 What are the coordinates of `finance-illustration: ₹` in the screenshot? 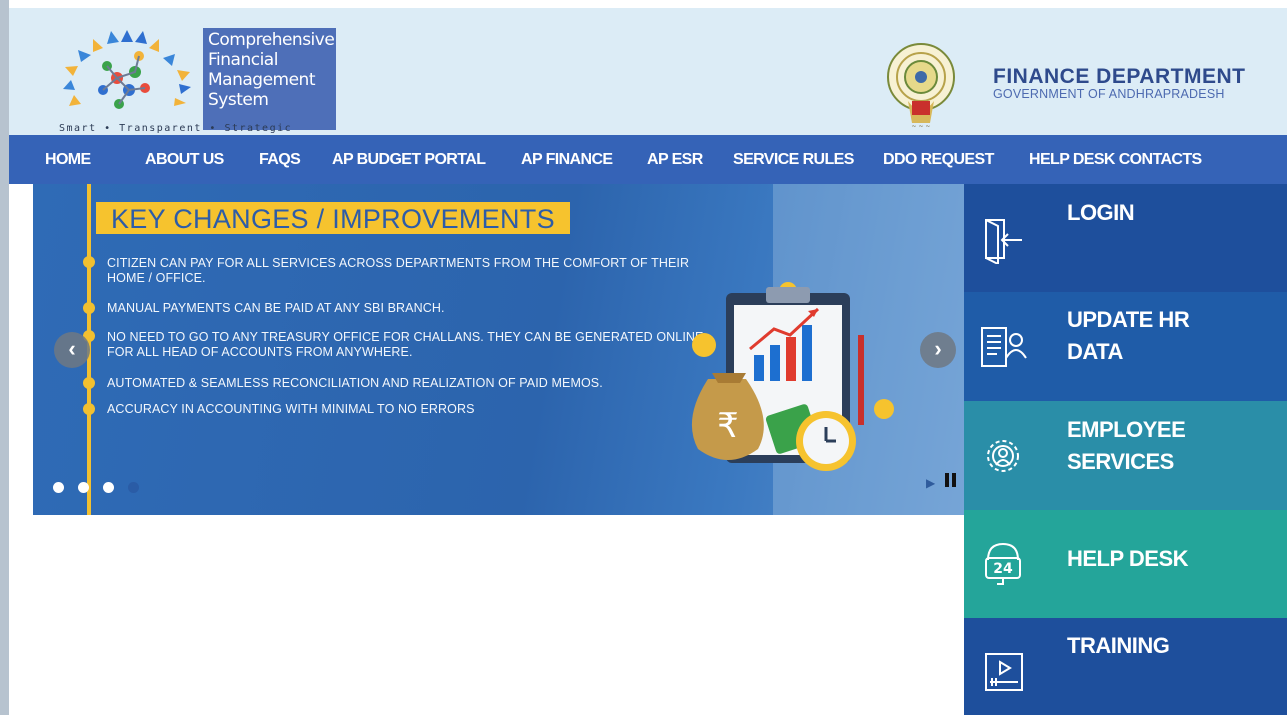 It's located at (792, 376).